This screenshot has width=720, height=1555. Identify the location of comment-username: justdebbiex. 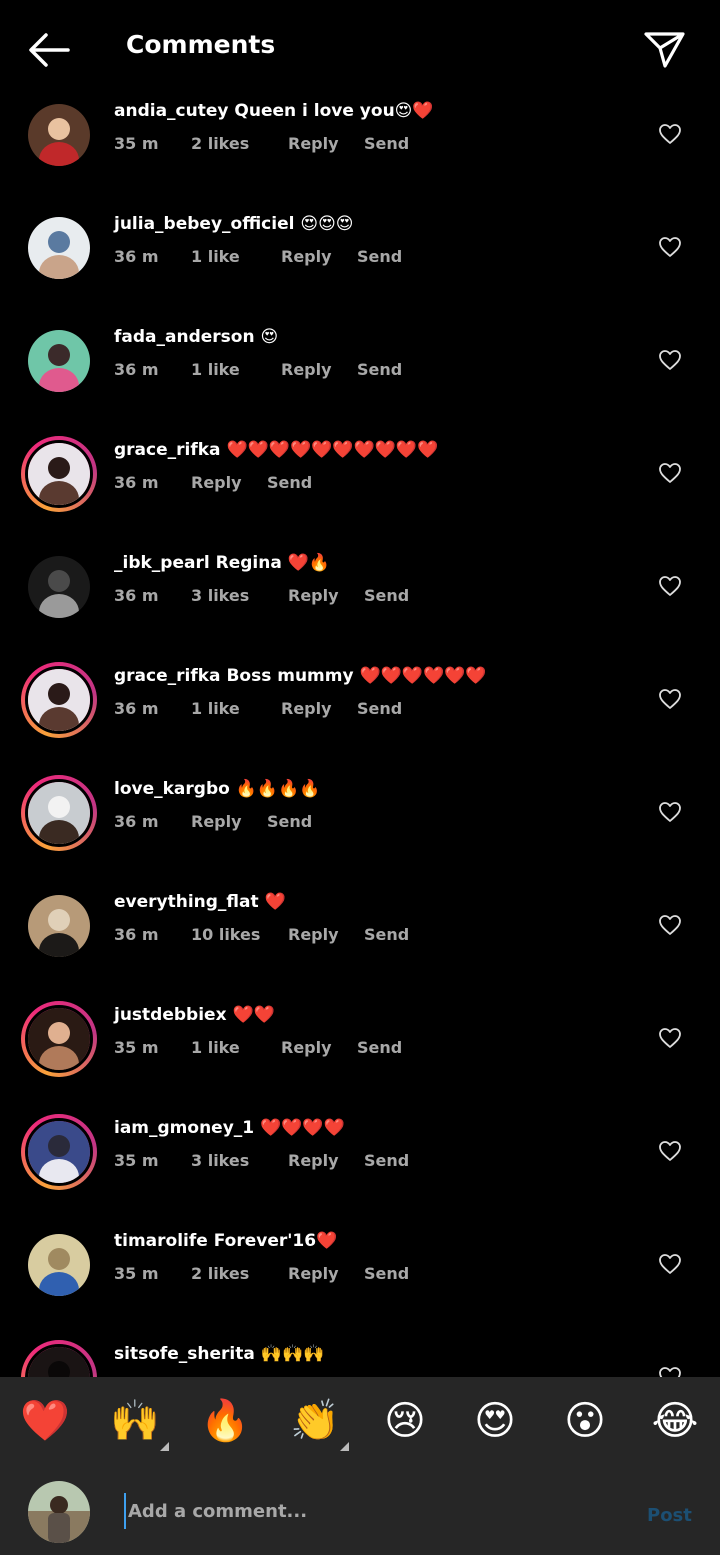
(170, 1015).